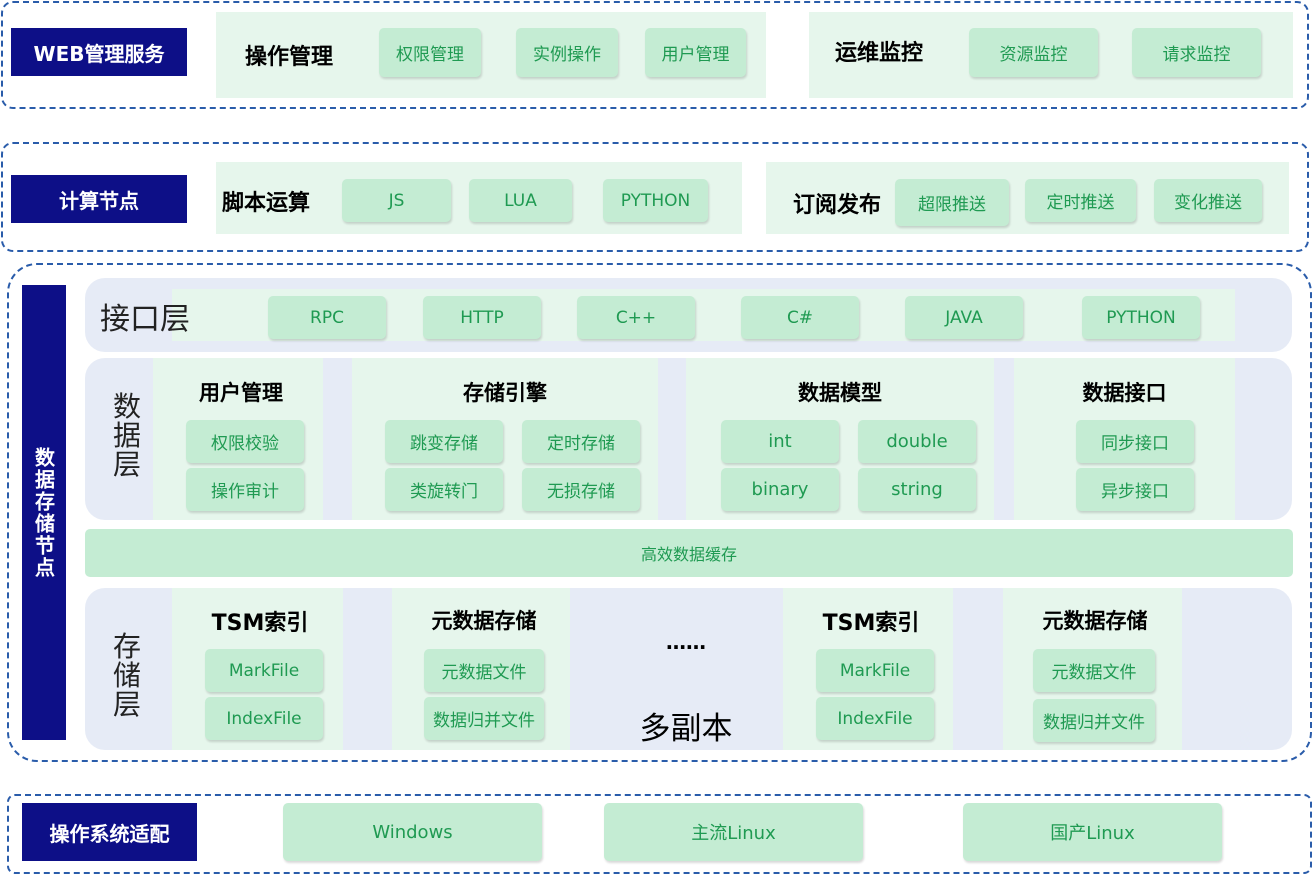 Image resolution: width=1315 pixels, height=876 pixels. Describe the element at coordinates (126, 675) in the screenshot. I see `storage-layer-title: 存储层` at that location.